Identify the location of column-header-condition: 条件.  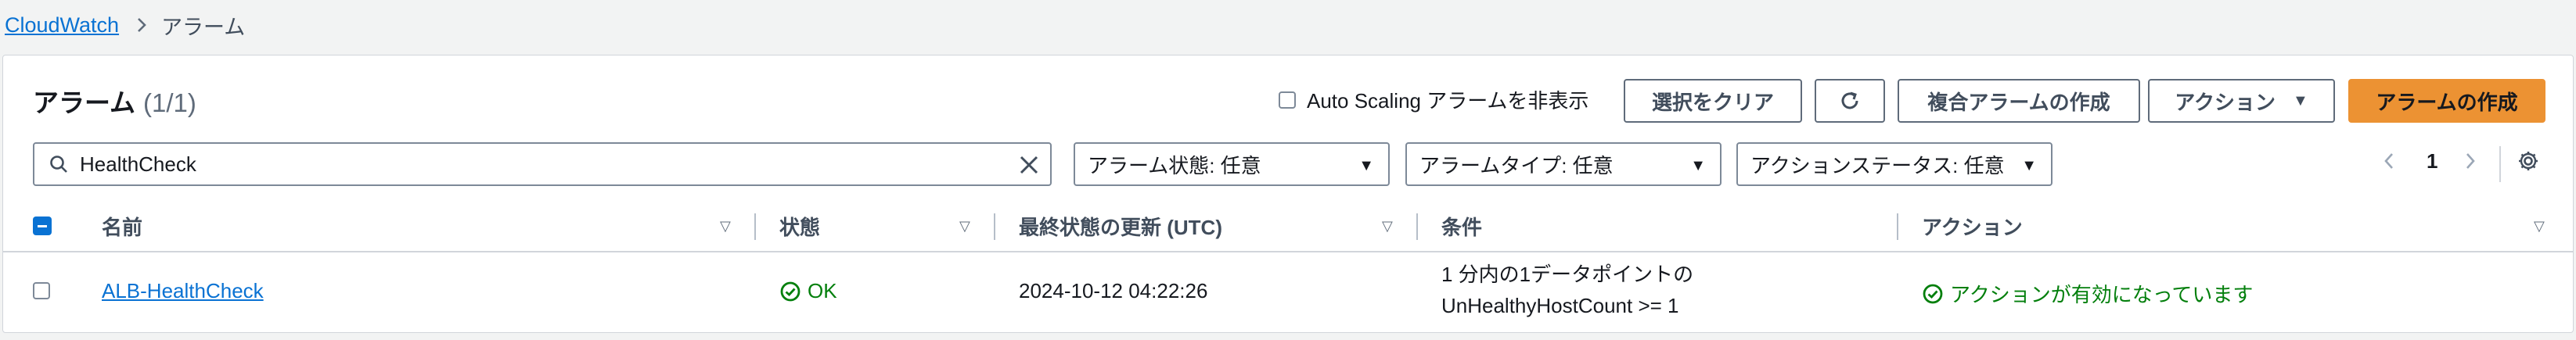
(1462, 226).